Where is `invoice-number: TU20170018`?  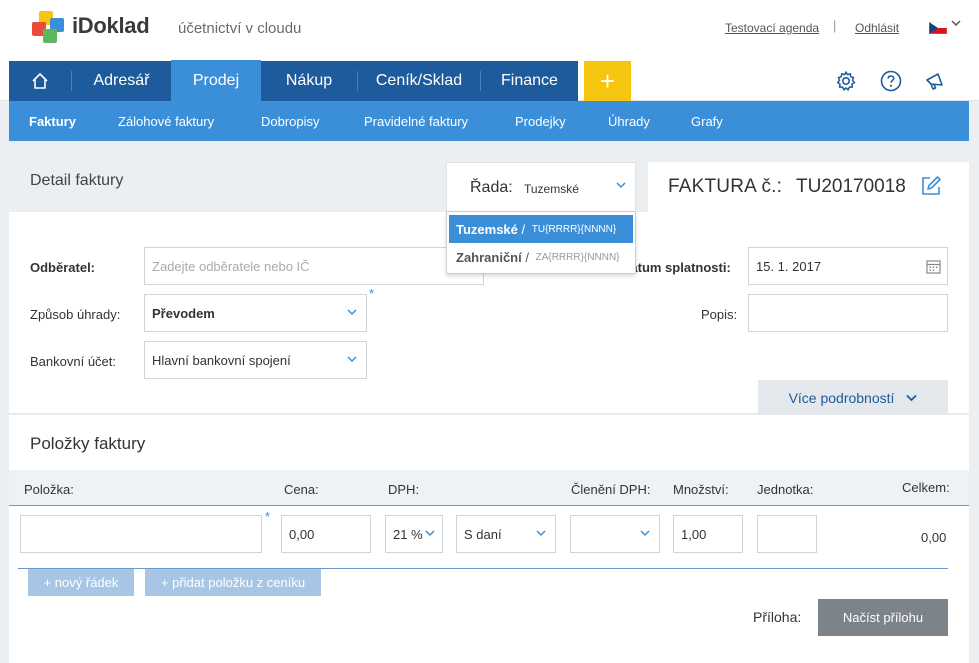 invoice-number: TU20170018 is located at coordinates (851, 186).